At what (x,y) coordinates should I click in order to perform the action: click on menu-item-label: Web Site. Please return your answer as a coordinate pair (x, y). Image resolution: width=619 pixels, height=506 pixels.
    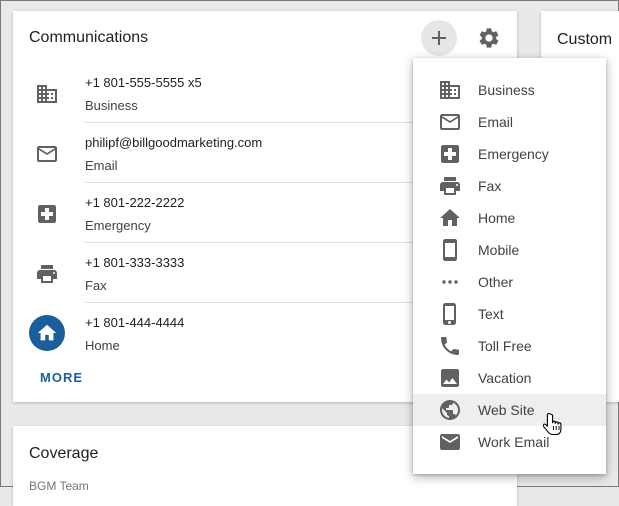
    Looking at the image, I should click on (506, 410).